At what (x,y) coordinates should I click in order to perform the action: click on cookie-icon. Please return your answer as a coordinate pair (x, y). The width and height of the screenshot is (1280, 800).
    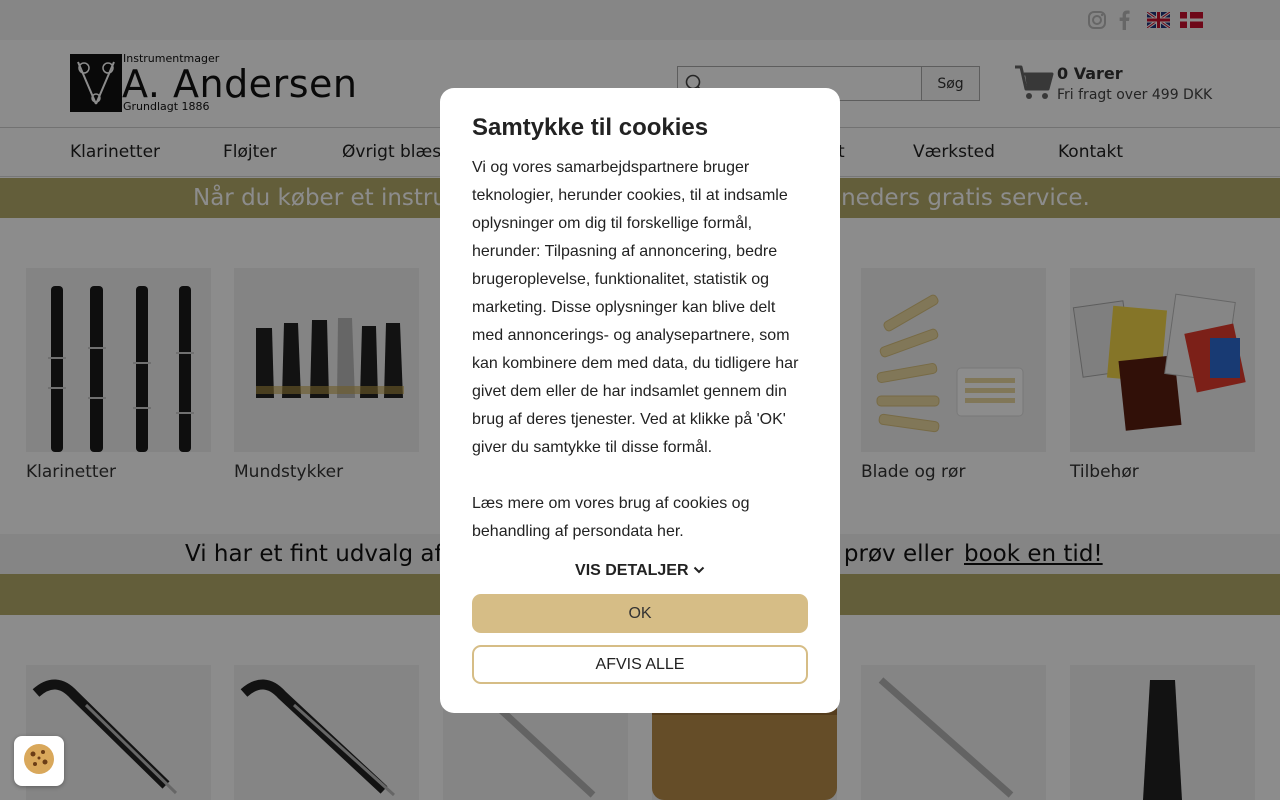
    Looking at the image, I should click on (39, 761).